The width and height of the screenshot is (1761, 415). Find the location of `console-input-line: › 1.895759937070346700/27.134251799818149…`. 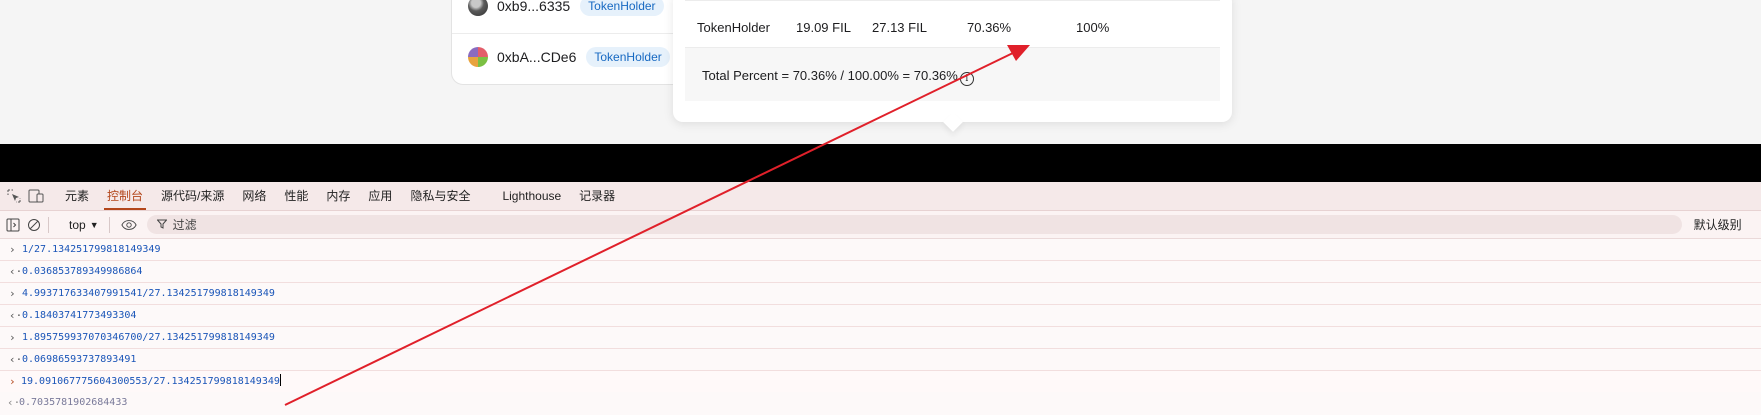

console-input-line: › 1.895759937070346700/27.134251799818149… is located at coordinates (880, 338).